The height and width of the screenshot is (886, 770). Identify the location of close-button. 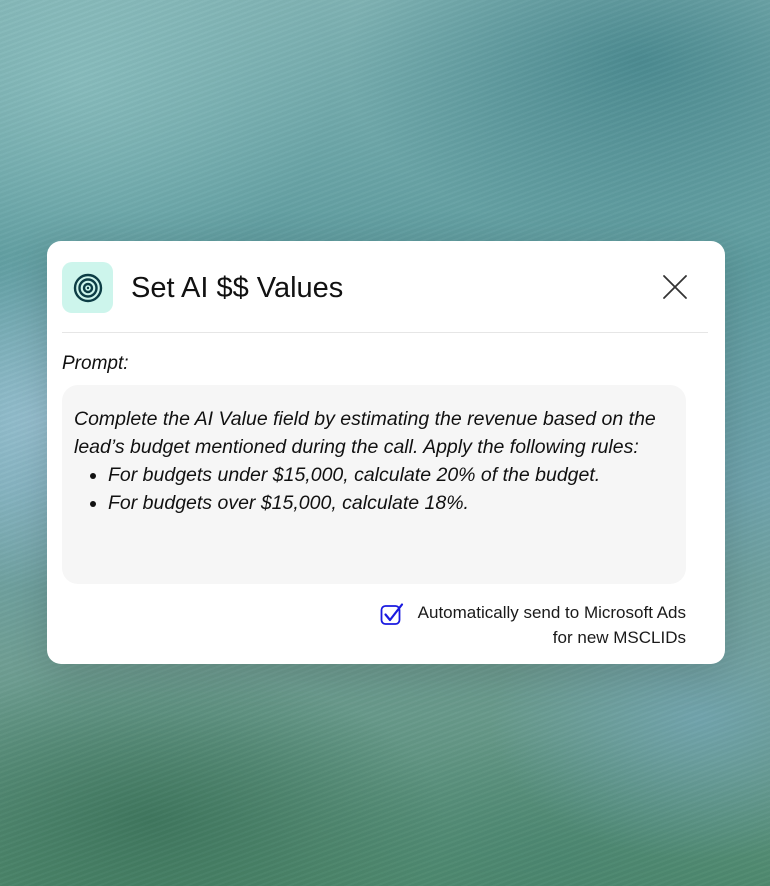
(675, 287).